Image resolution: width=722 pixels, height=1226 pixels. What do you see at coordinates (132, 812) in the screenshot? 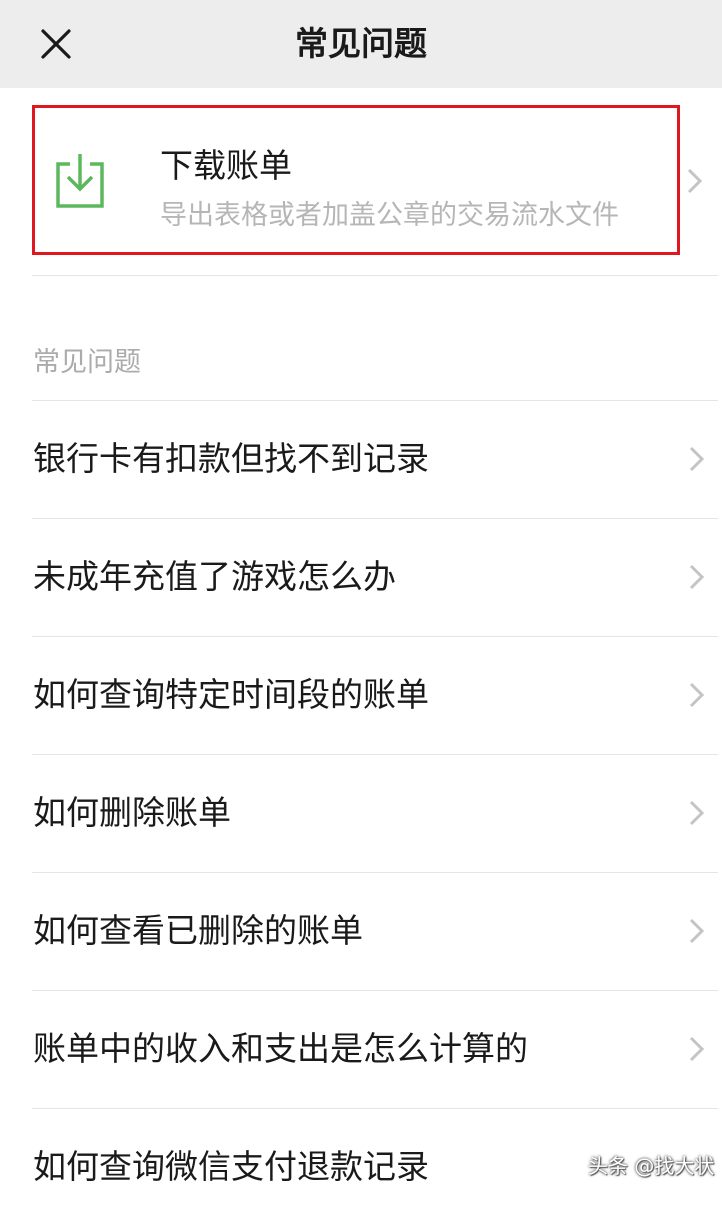
I see `faq-item-label: 如何删除账单` at bounding box center [132, 812].